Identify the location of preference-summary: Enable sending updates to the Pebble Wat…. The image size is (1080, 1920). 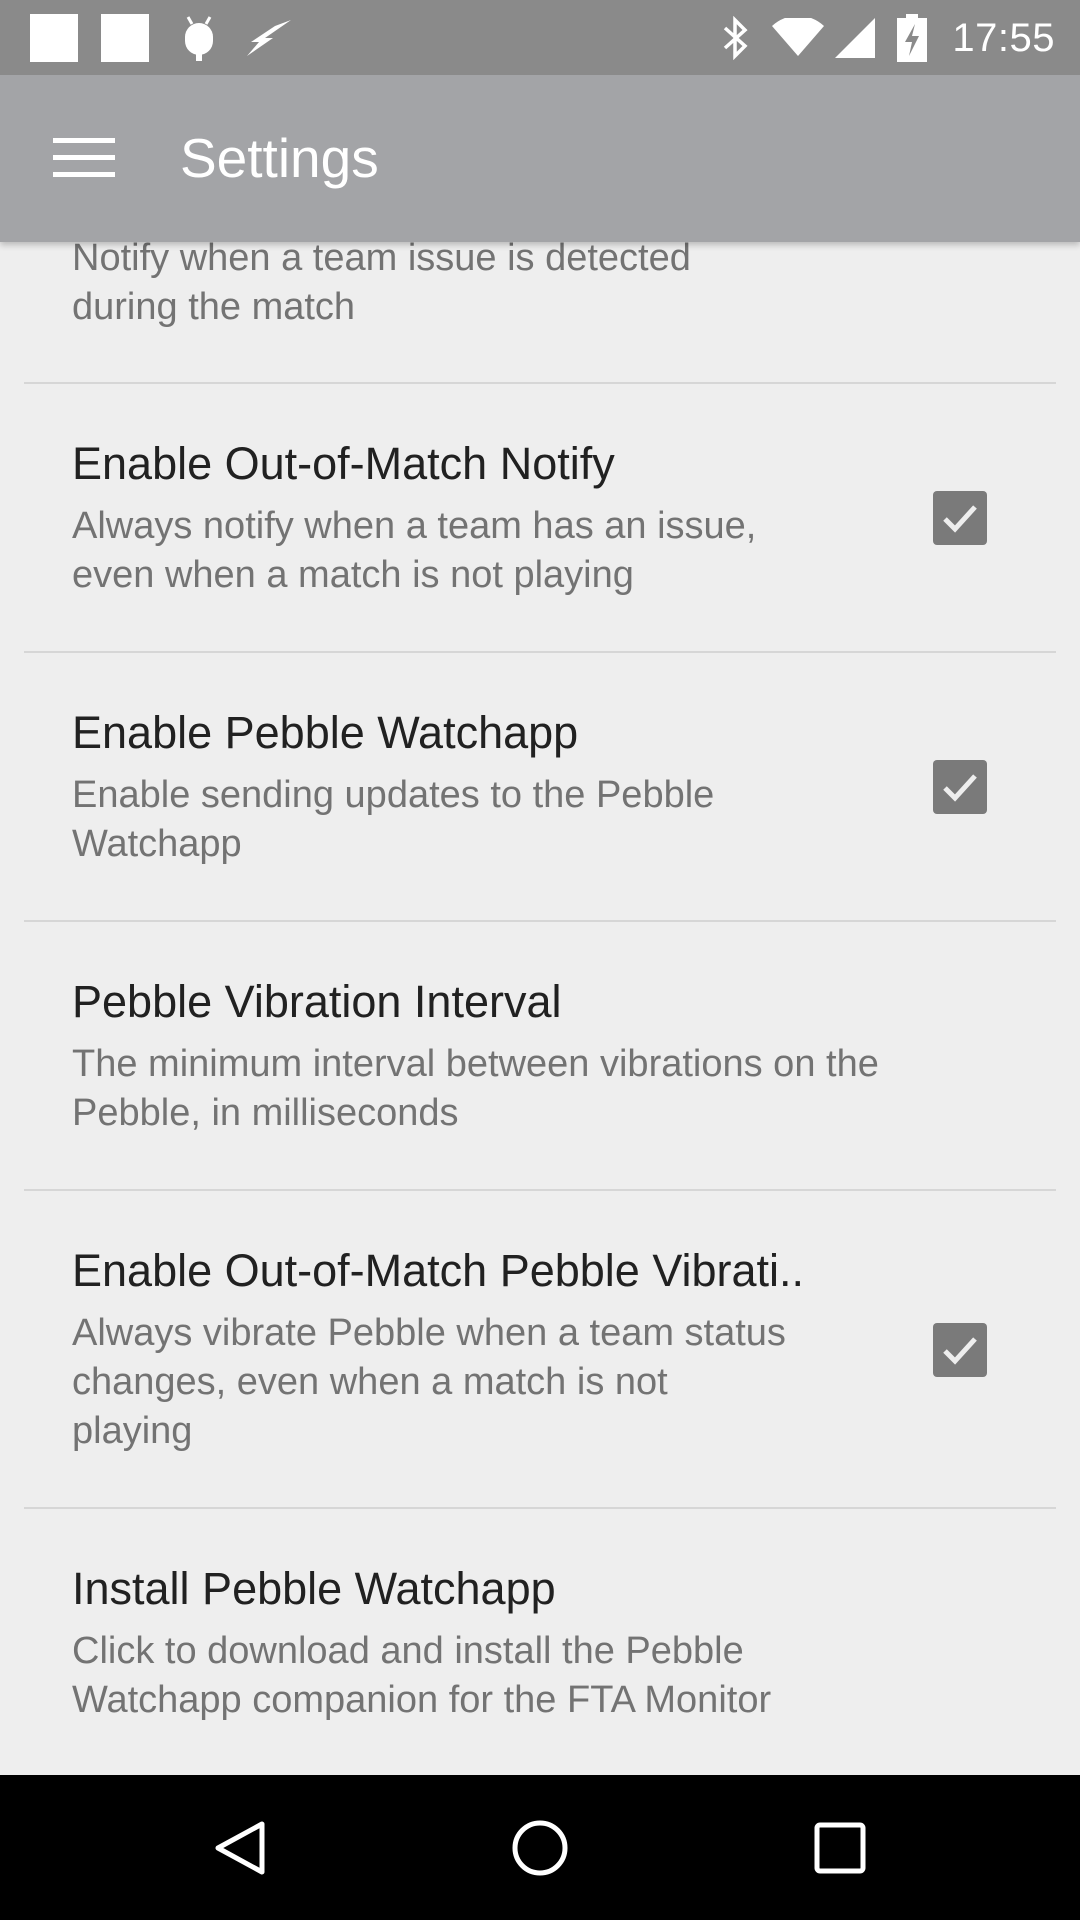
(393, 820).